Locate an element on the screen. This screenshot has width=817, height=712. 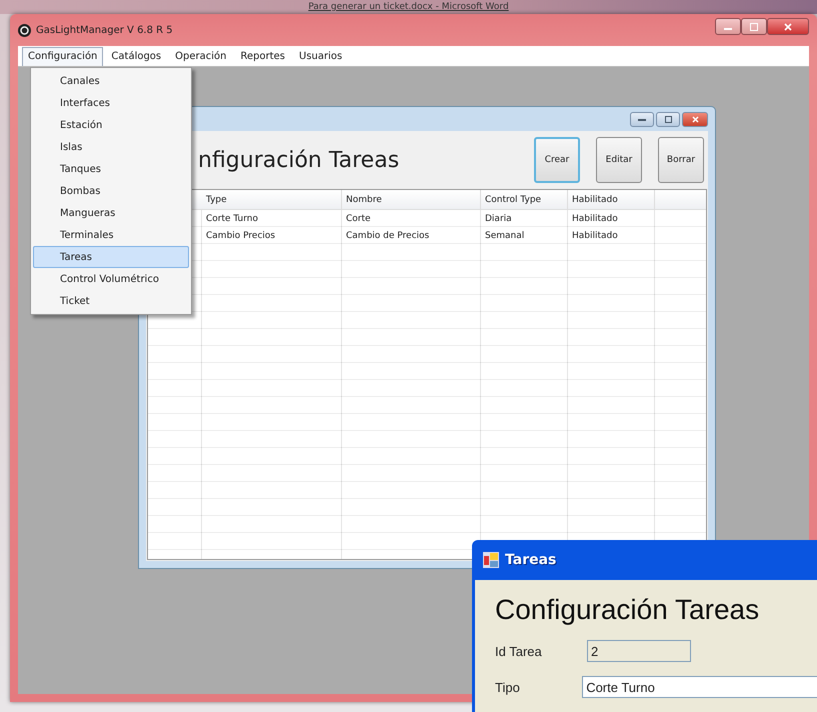
menu-item: Ticket is located at coordinates (111, 301).